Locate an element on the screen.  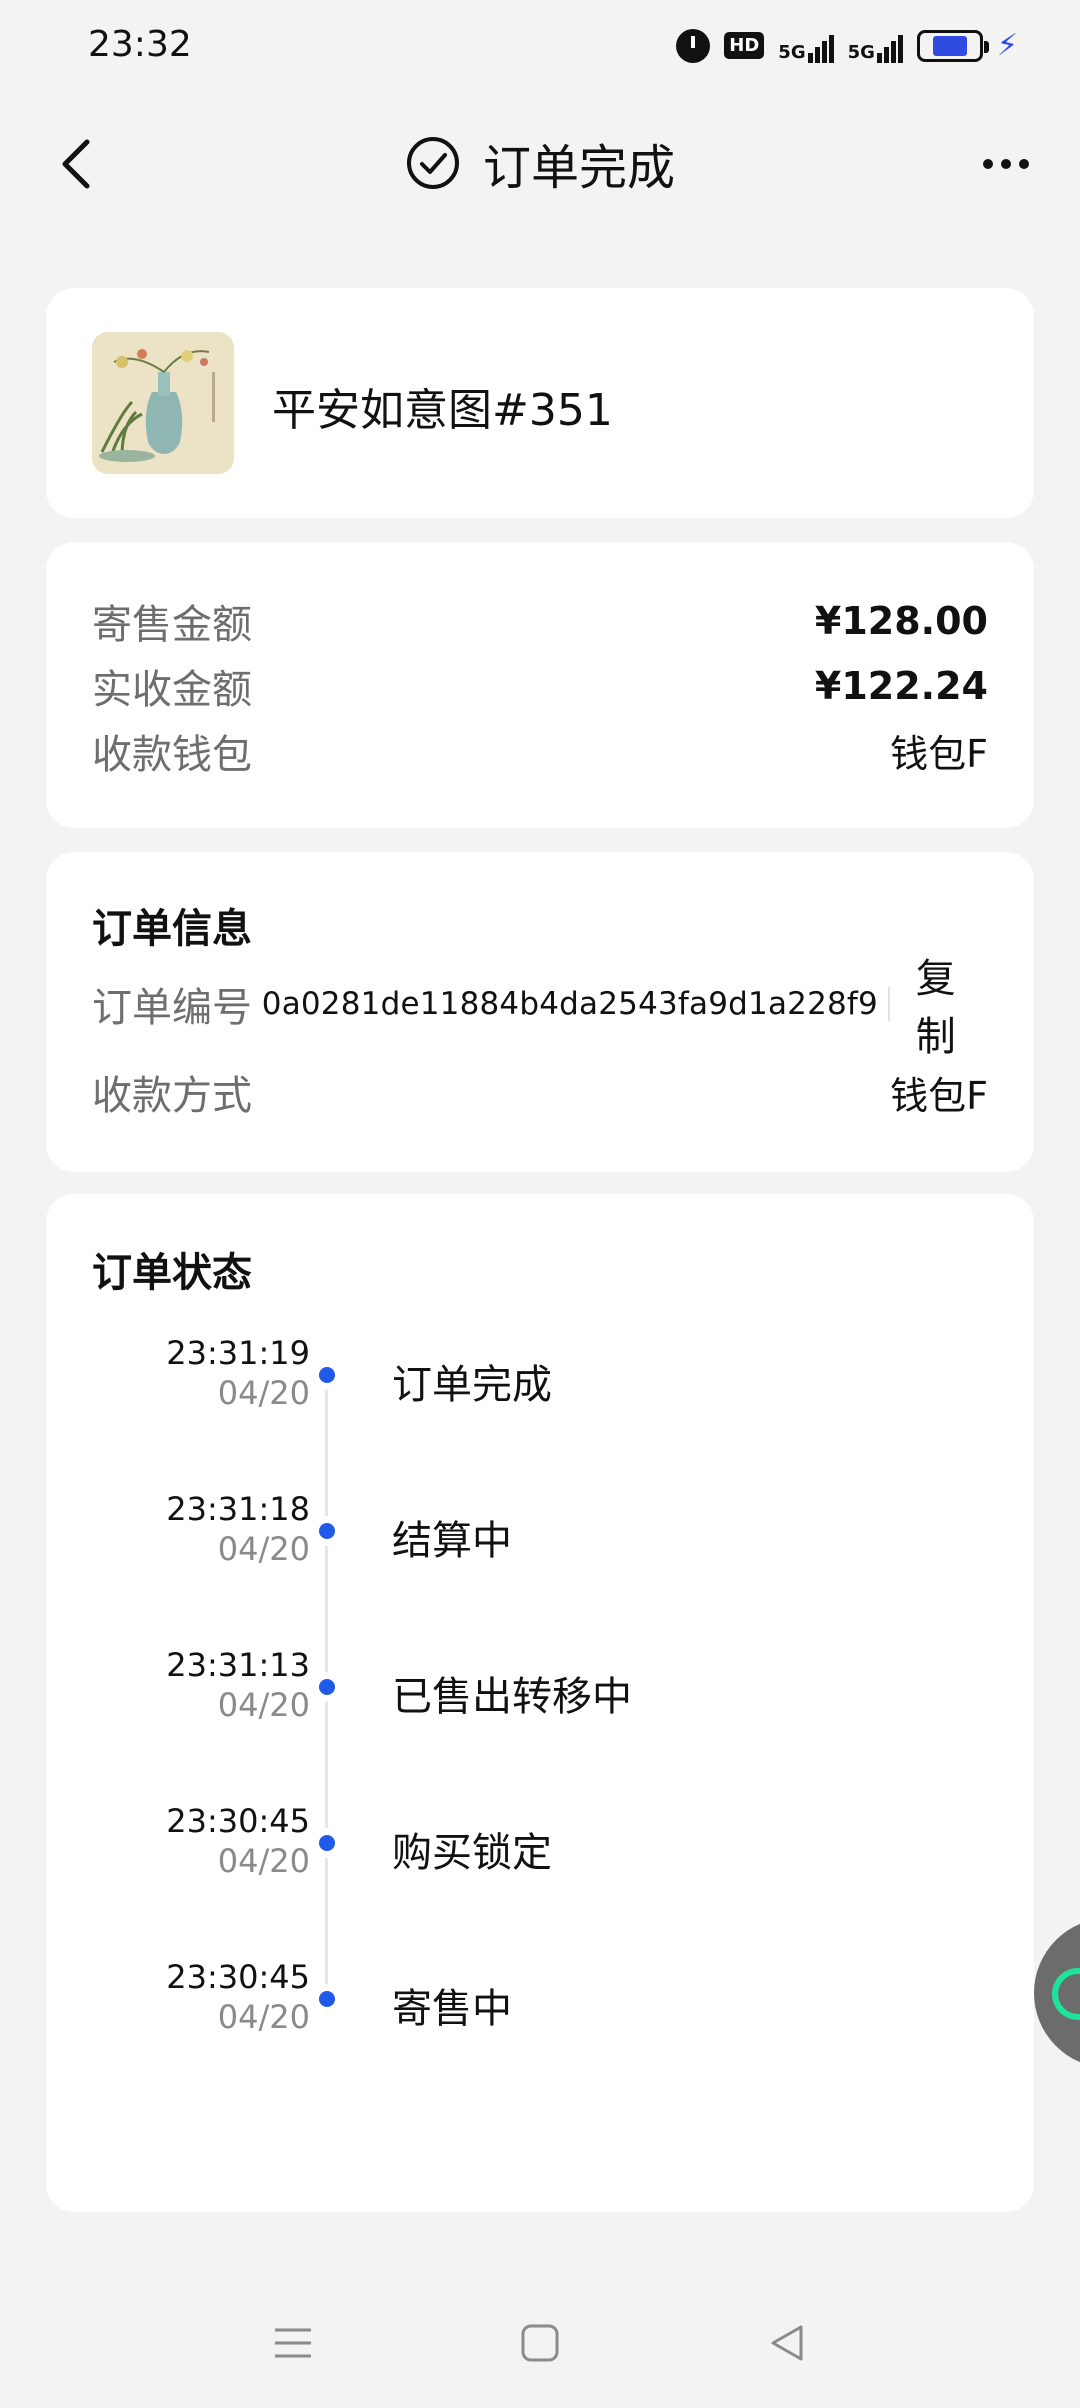
event-label: 已售出转移中 is located at coordinates (512, 1697).